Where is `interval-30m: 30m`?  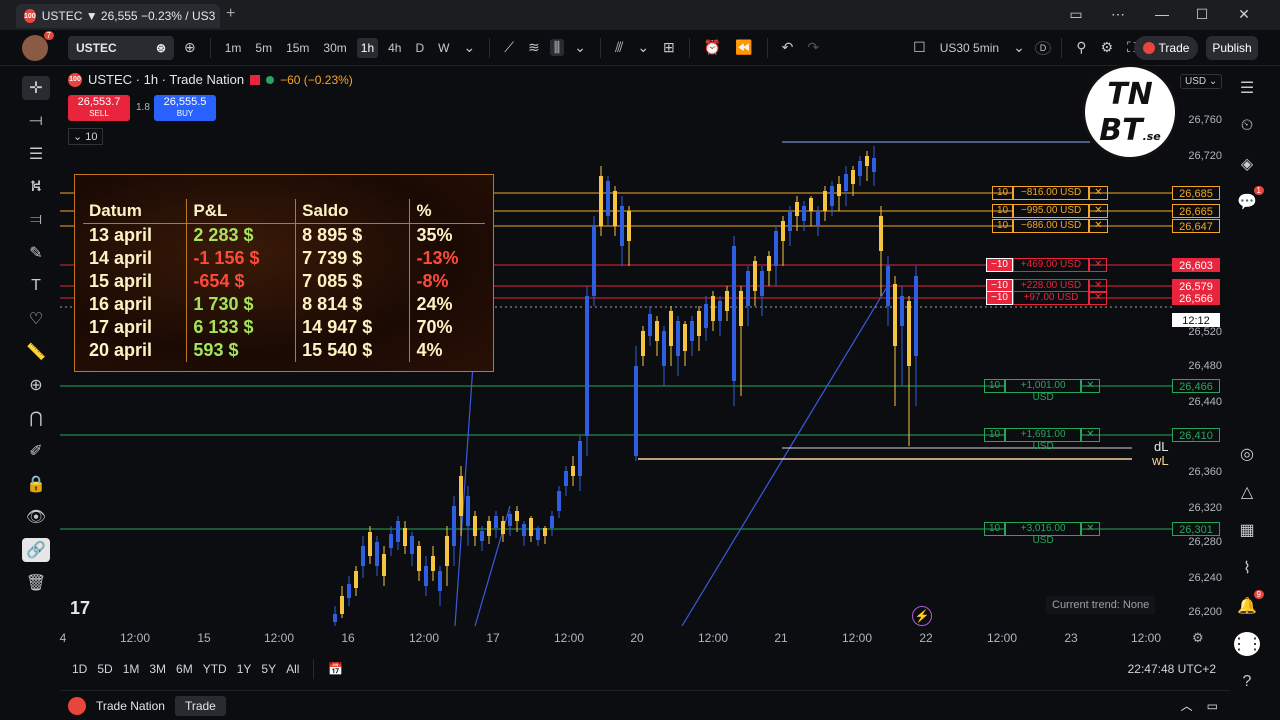 interval-30m: 30m is located at coordinates (334, 48).